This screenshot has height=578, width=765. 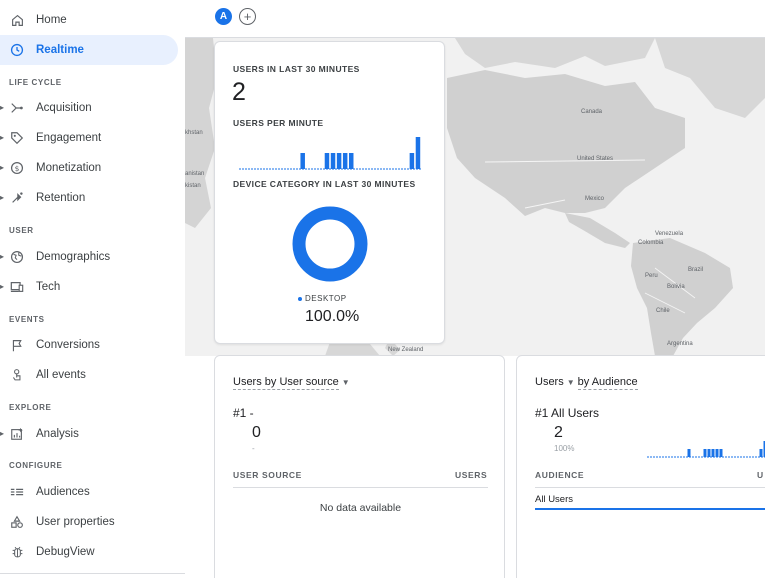 I want to click on sidebar-item-label: Tech, so click(x=48, y=287).